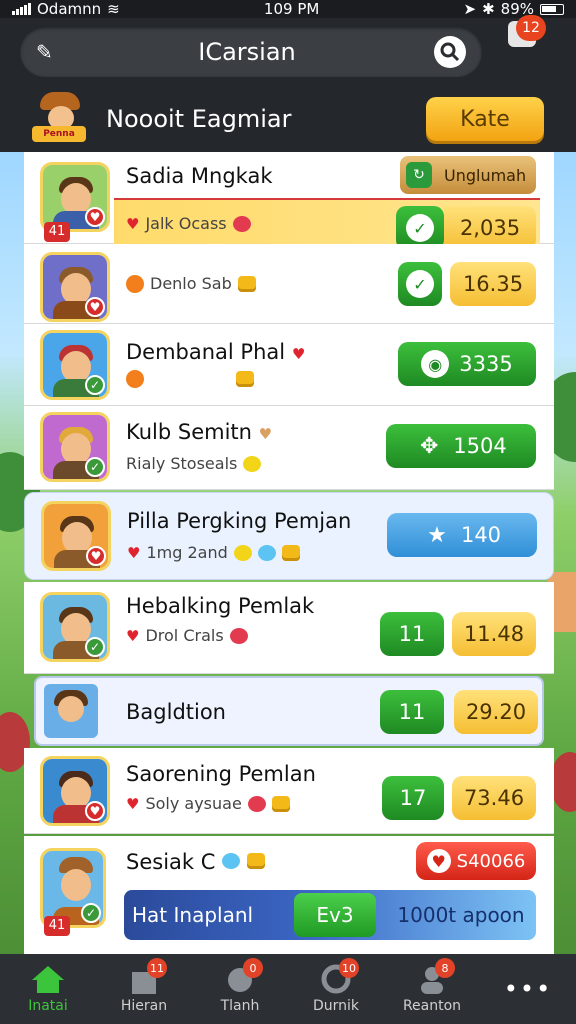 This screenshot has height=1024, width=576. What do you see at coordinates (59, 134) in the screenshot?
I see `mascot-label: Penna` at bounding box center [59, 134].